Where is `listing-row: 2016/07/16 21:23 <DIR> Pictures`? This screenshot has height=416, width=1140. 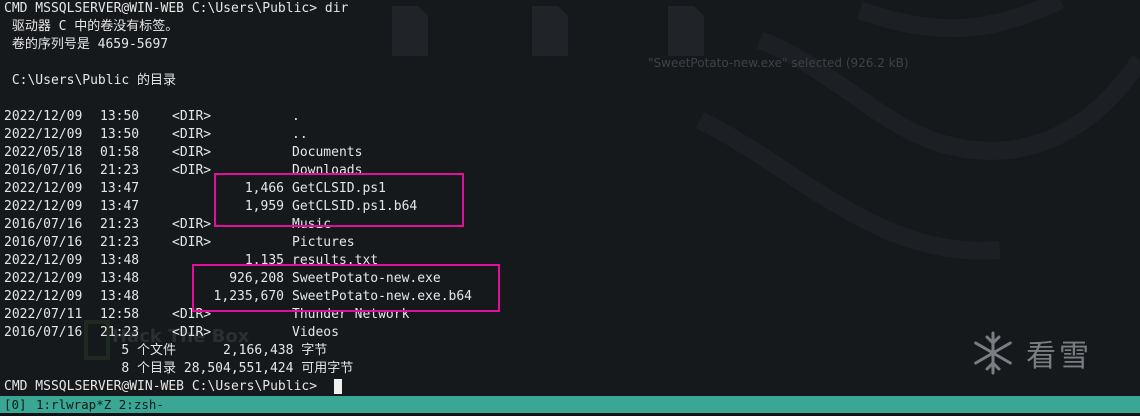 listing-row: 2016/07/16 21:23 <DIR> Pictures is located at coordinates (354, 243).